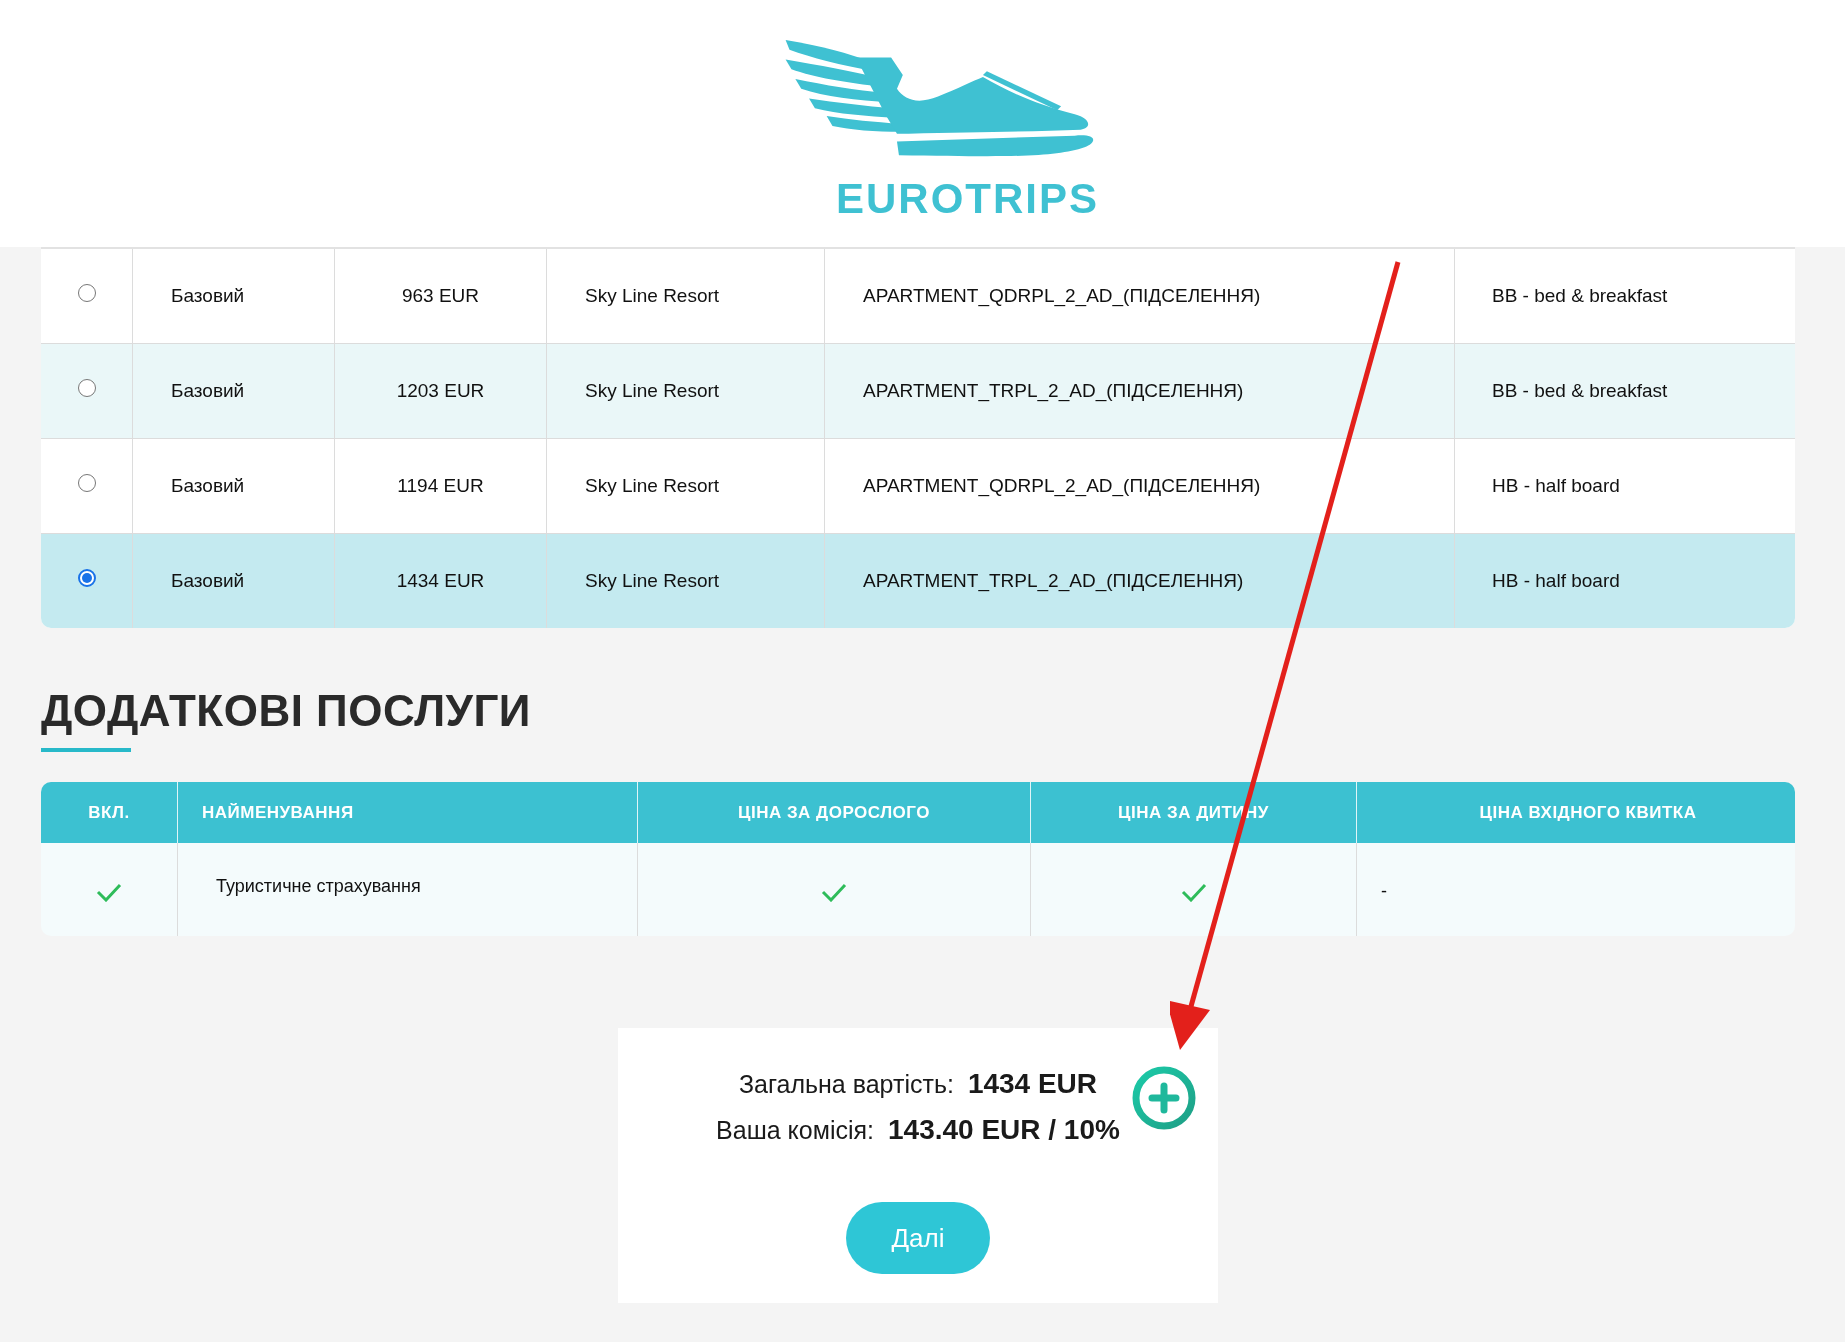 The height and width of the screenshot is (1342, 1845). Describe the element at coordinates (278, 812) in the screenshot. I see `column-header: НАЙМЕНУВАННЯ` at that location.